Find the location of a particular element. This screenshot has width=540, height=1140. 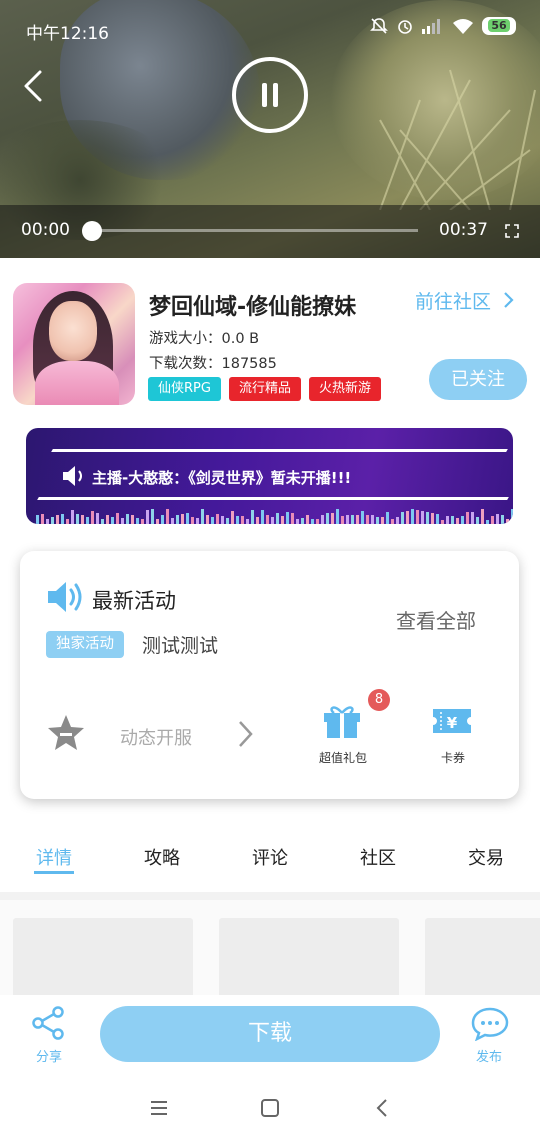

chevron-right-icon is located at coordinates (246, 734).